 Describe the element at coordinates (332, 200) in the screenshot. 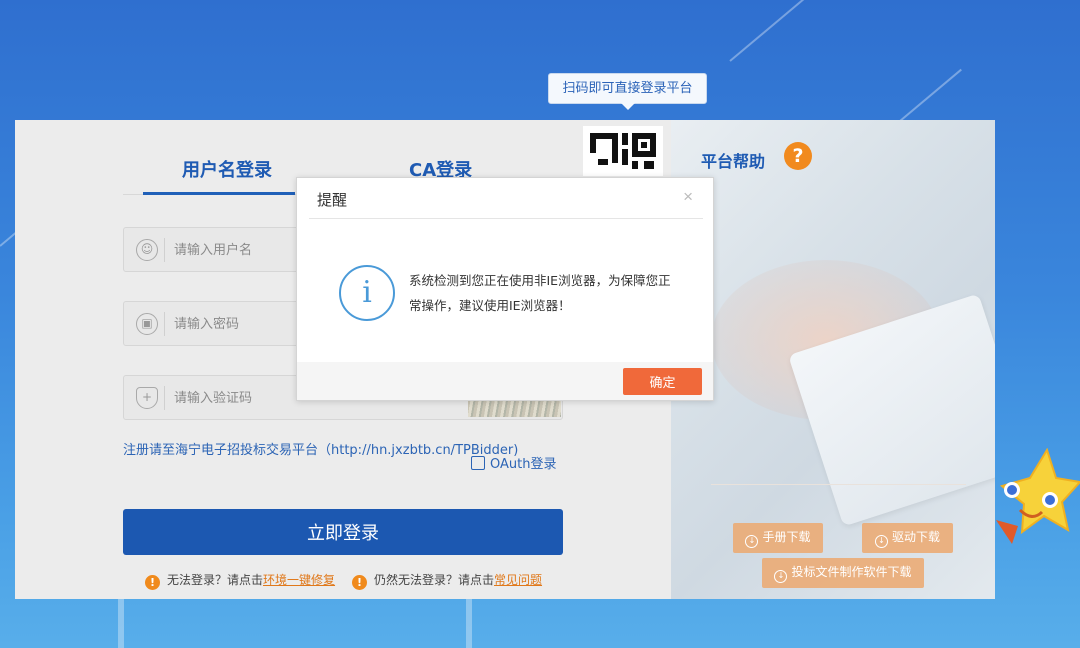

I see `dialog-title: 提醒` at that location.